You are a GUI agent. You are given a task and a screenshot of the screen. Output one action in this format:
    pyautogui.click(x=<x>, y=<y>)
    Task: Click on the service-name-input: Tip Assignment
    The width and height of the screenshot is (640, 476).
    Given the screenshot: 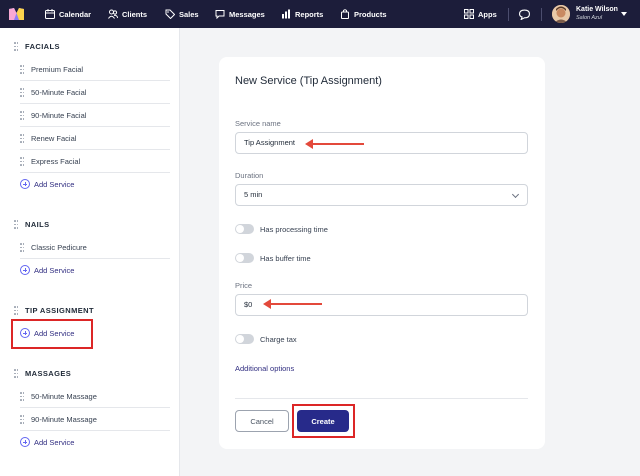 What is the action you would take?
    pyautogui.click(x=381, y=143)
    